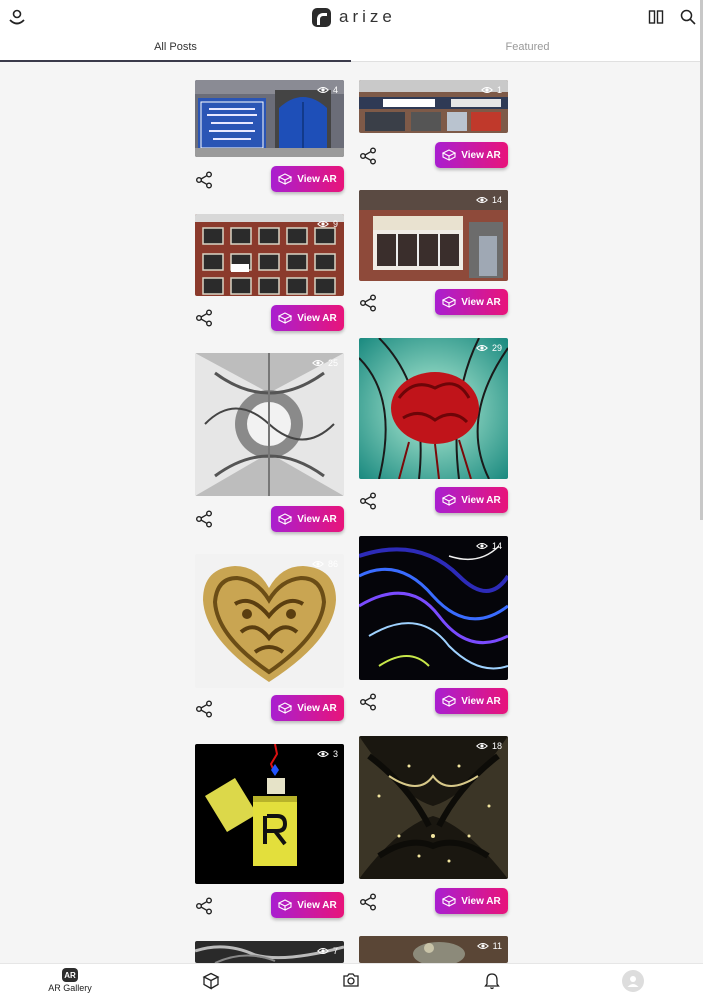  What do you see at coordinates (335, 951) in the screenshot?
I see `view-count-value: 7` at bounding box center [335, 951].